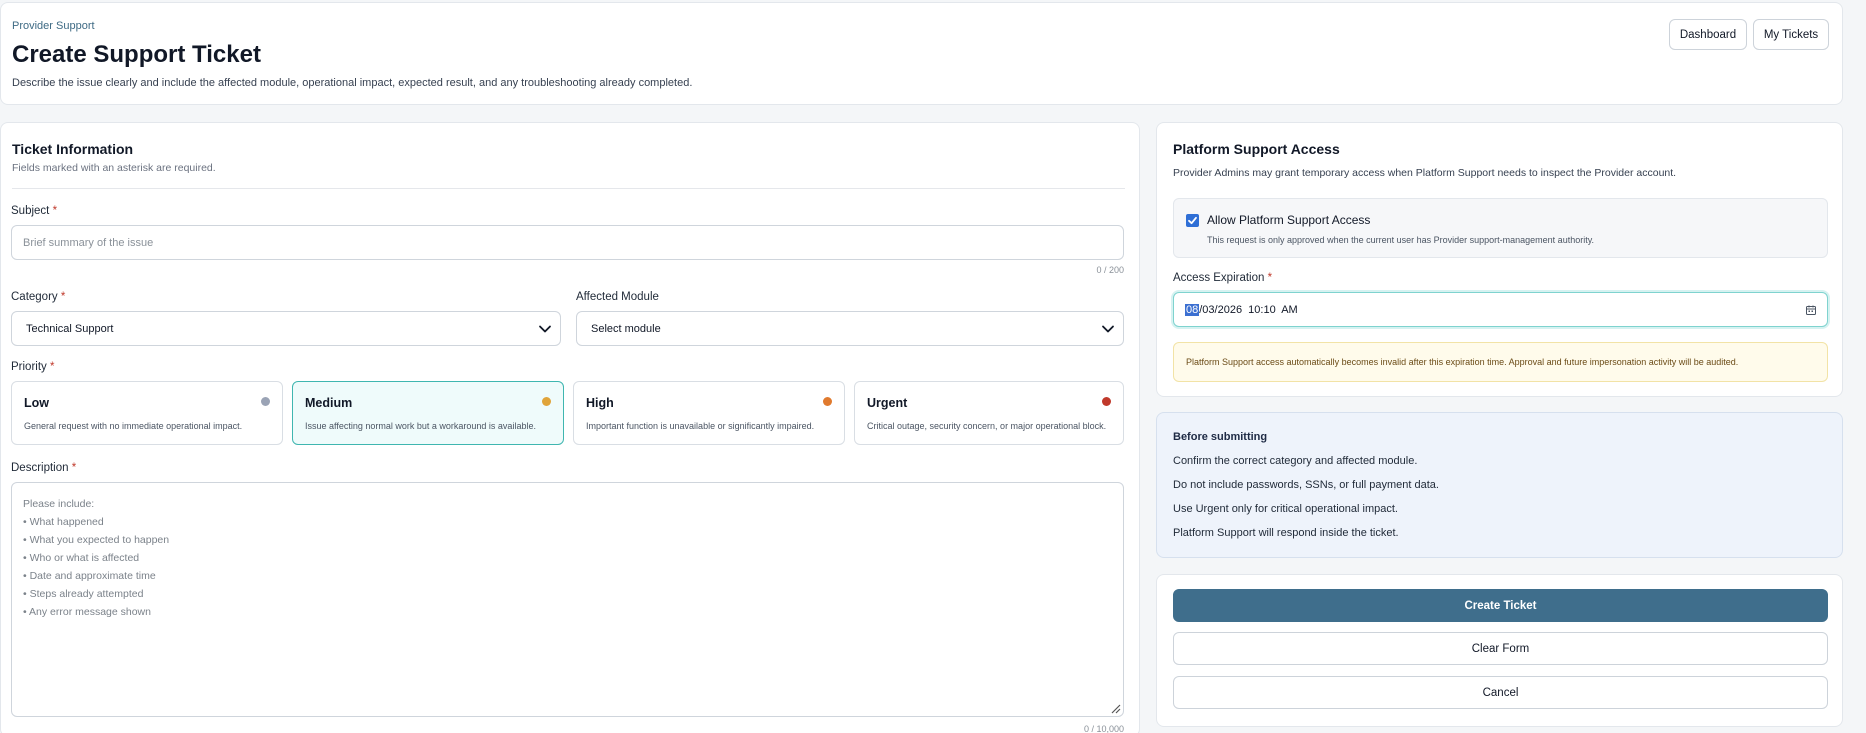 The image size is (1866, 733). Describe the element at coordinates (1220, 437) in the screenshot. I see `tips-title: Before submitting` at that location.